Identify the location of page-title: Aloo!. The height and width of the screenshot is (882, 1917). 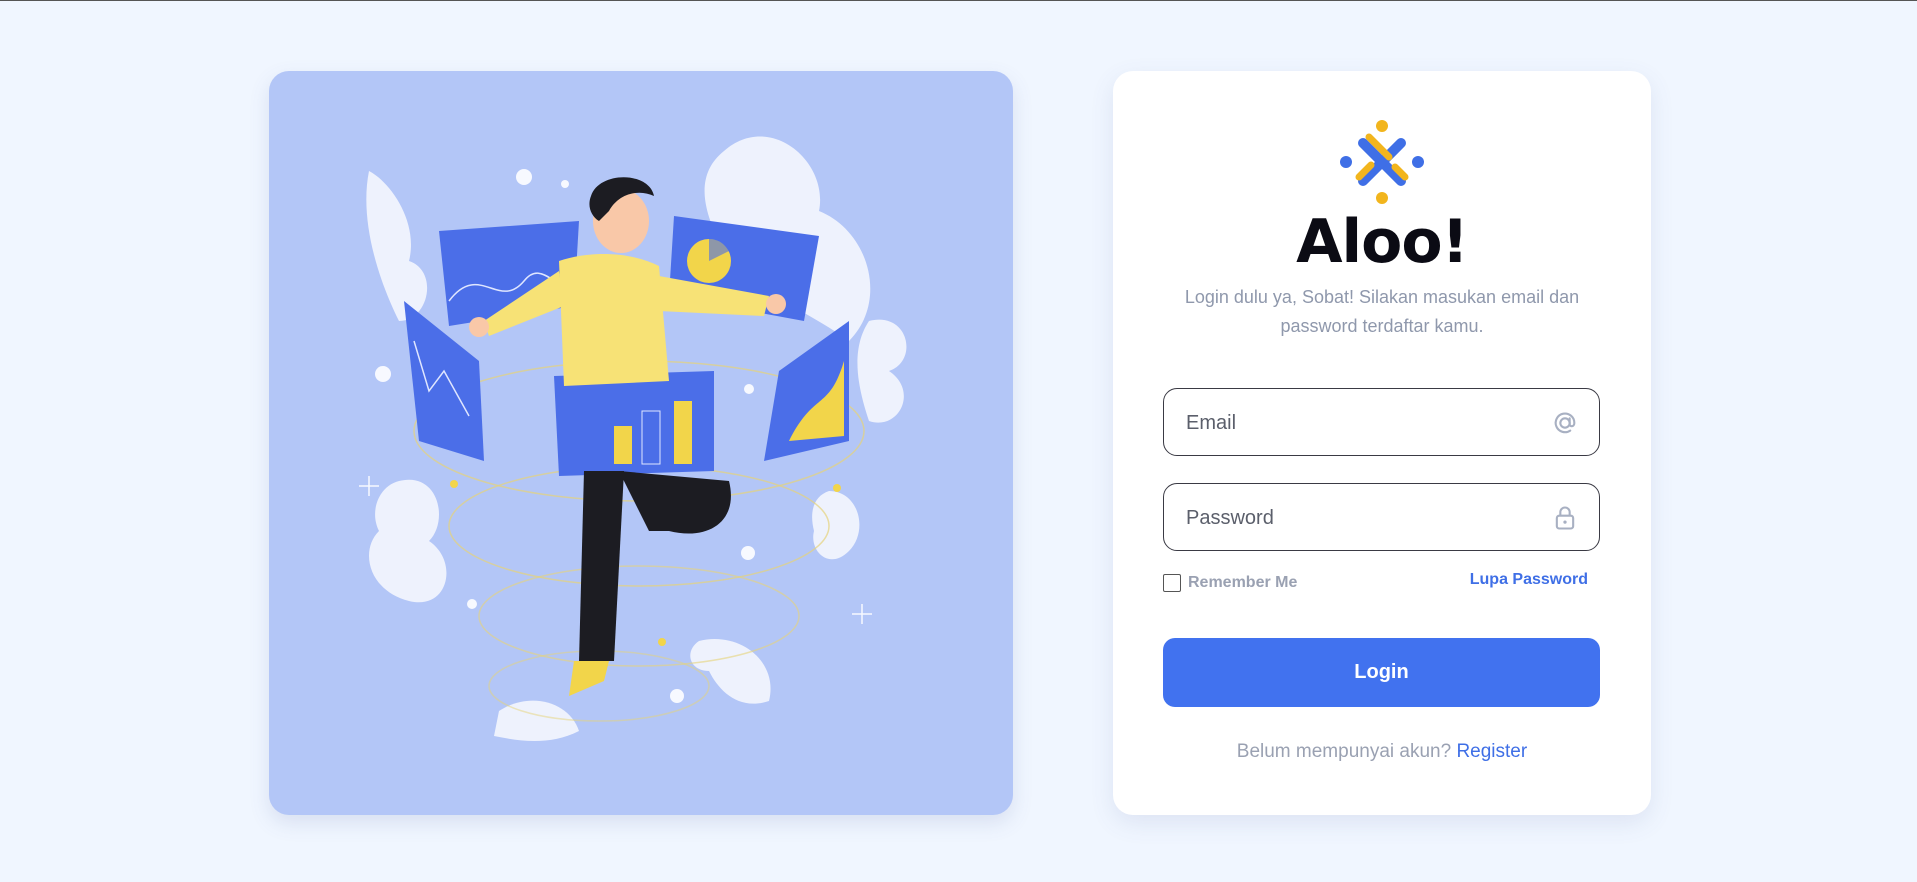
(1382, 242).